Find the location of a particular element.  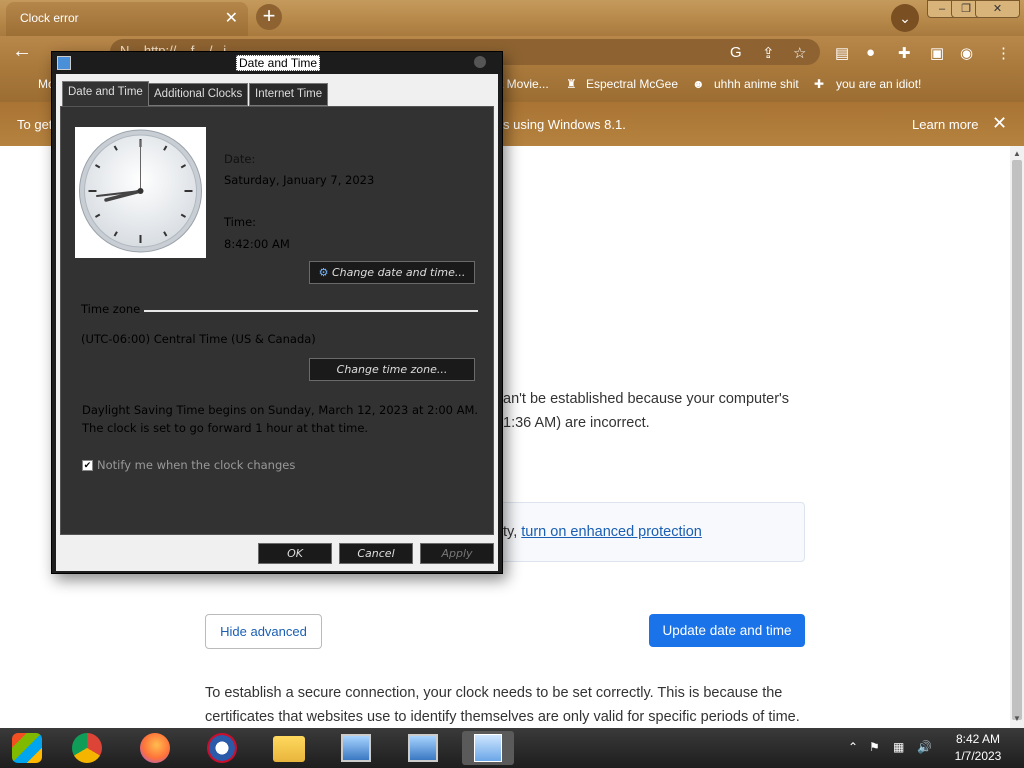

start-orb-icon is located at coordinates (27, 748).